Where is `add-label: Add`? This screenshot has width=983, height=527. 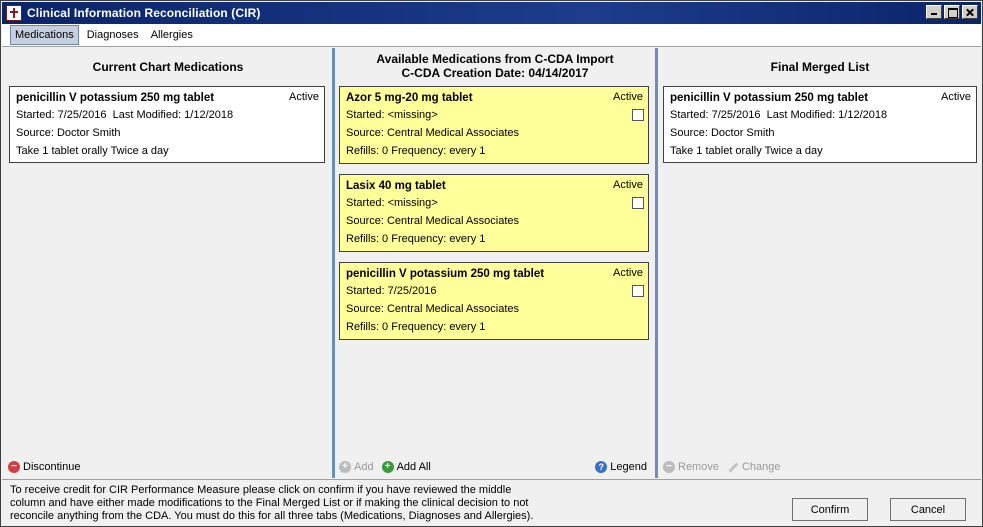 add-label: Add is located at coordinates (364, 466).